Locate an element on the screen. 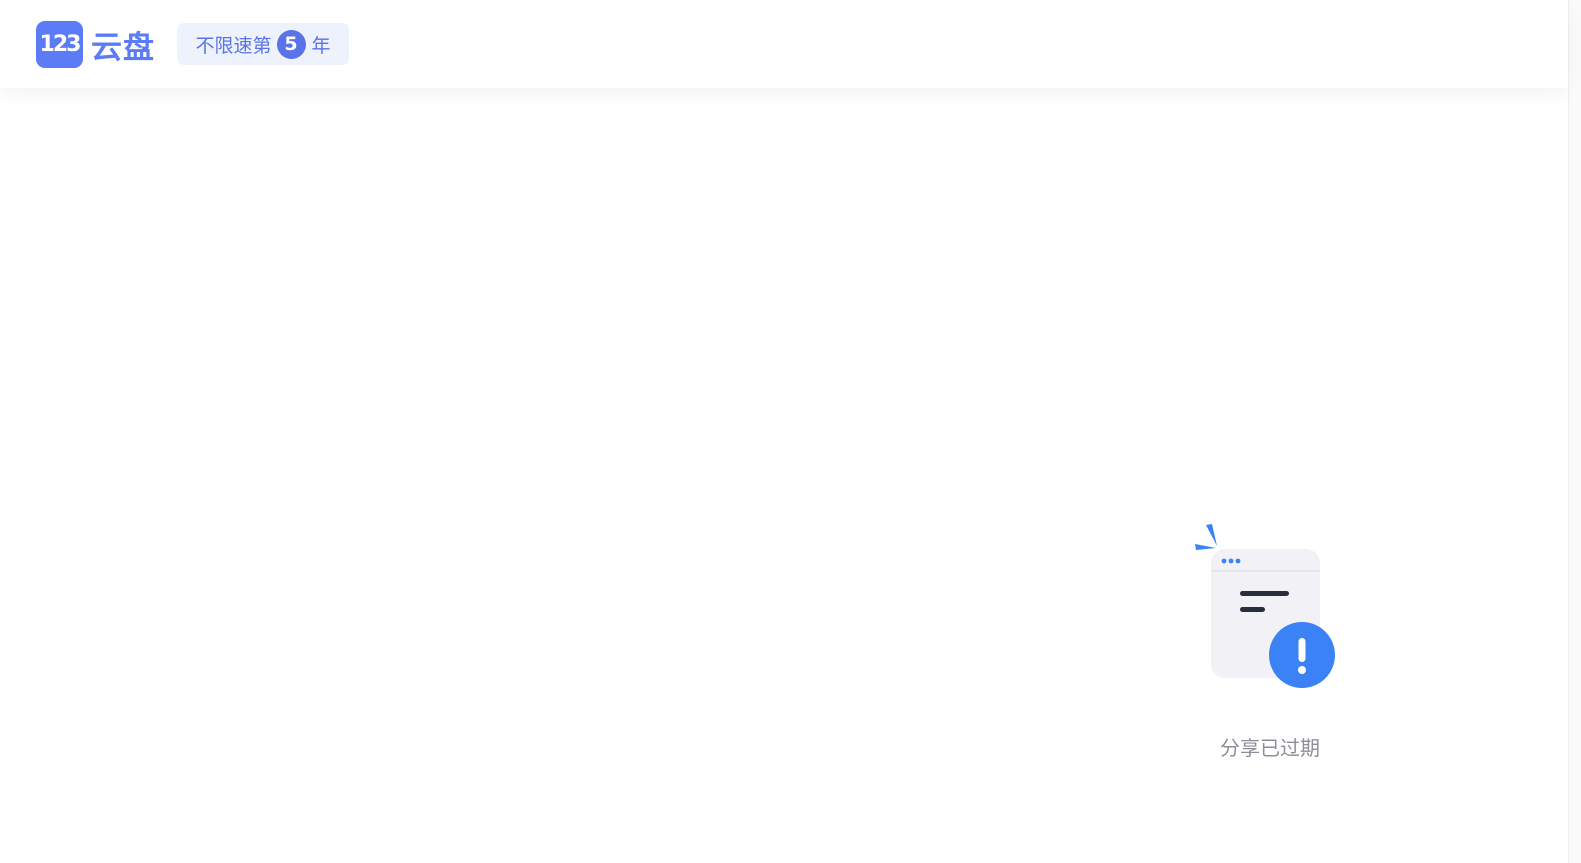 The image size is (1581, 863). vertical-scrollbar is located at coordinates (1574, 431).